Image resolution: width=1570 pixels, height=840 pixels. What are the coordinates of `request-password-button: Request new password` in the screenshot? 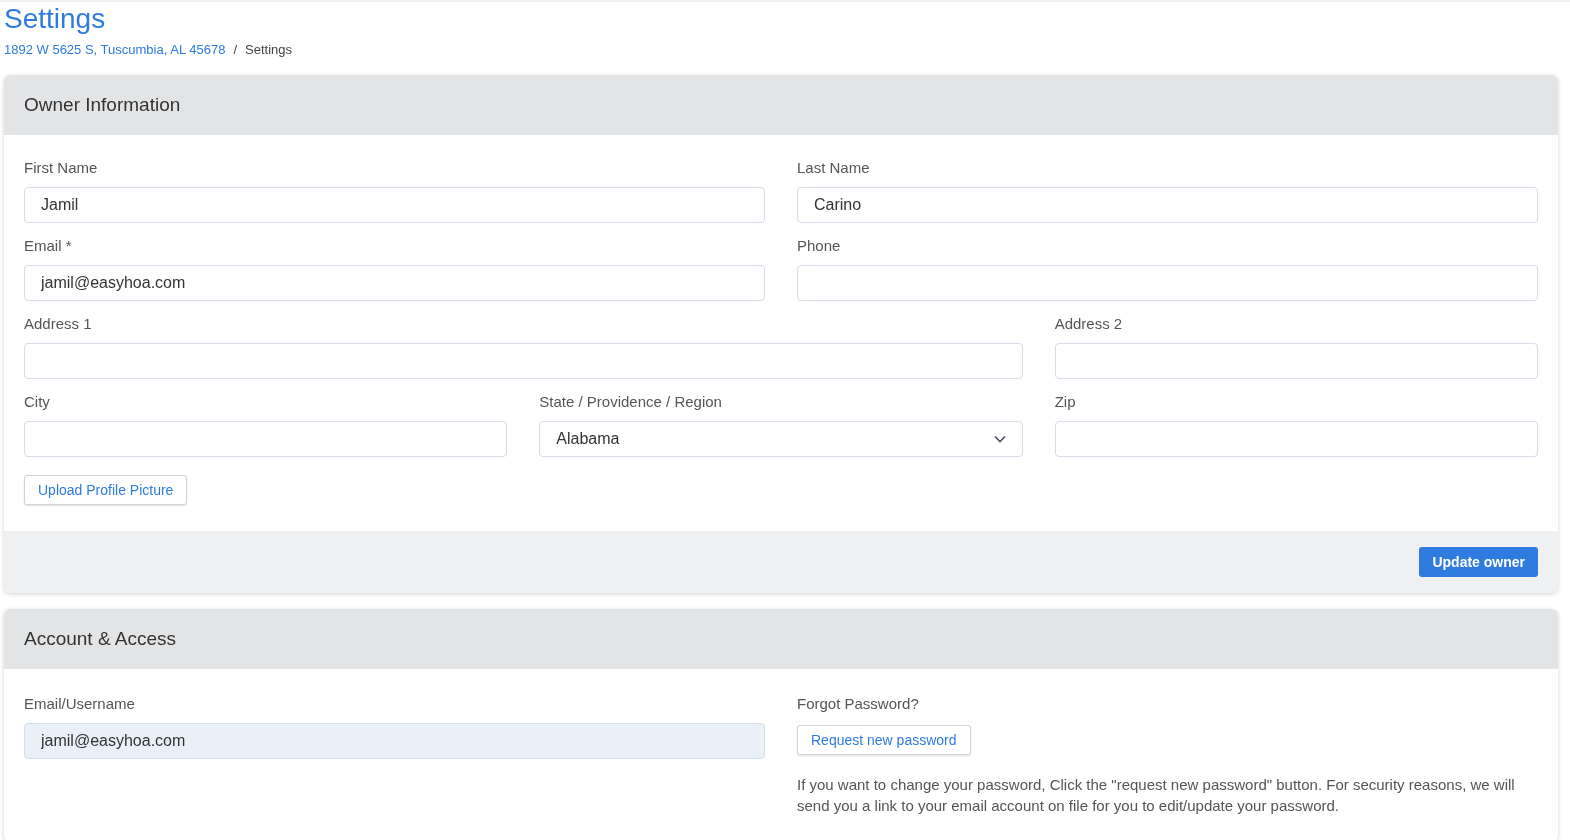 It's located at (884, 740).